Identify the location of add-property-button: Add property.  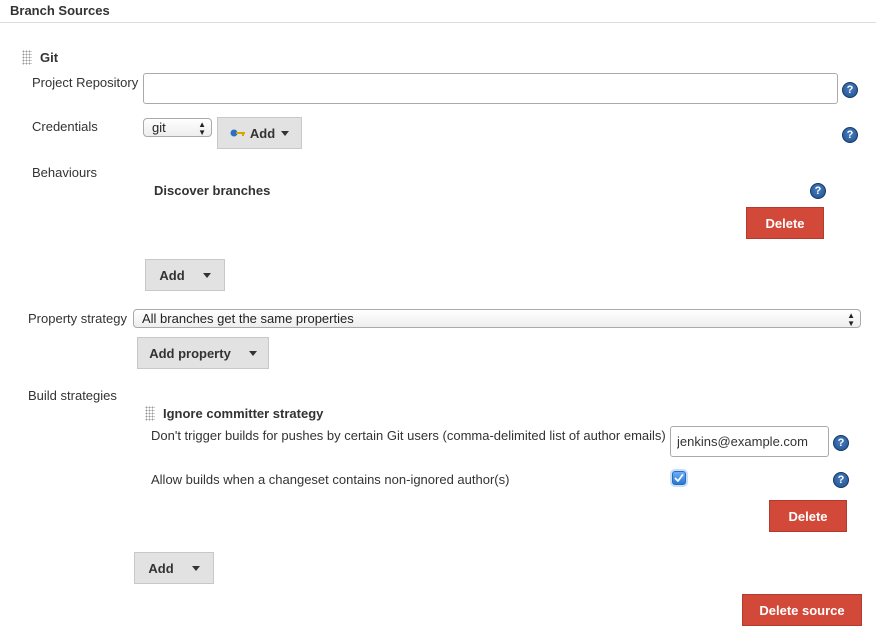
(203, 353).